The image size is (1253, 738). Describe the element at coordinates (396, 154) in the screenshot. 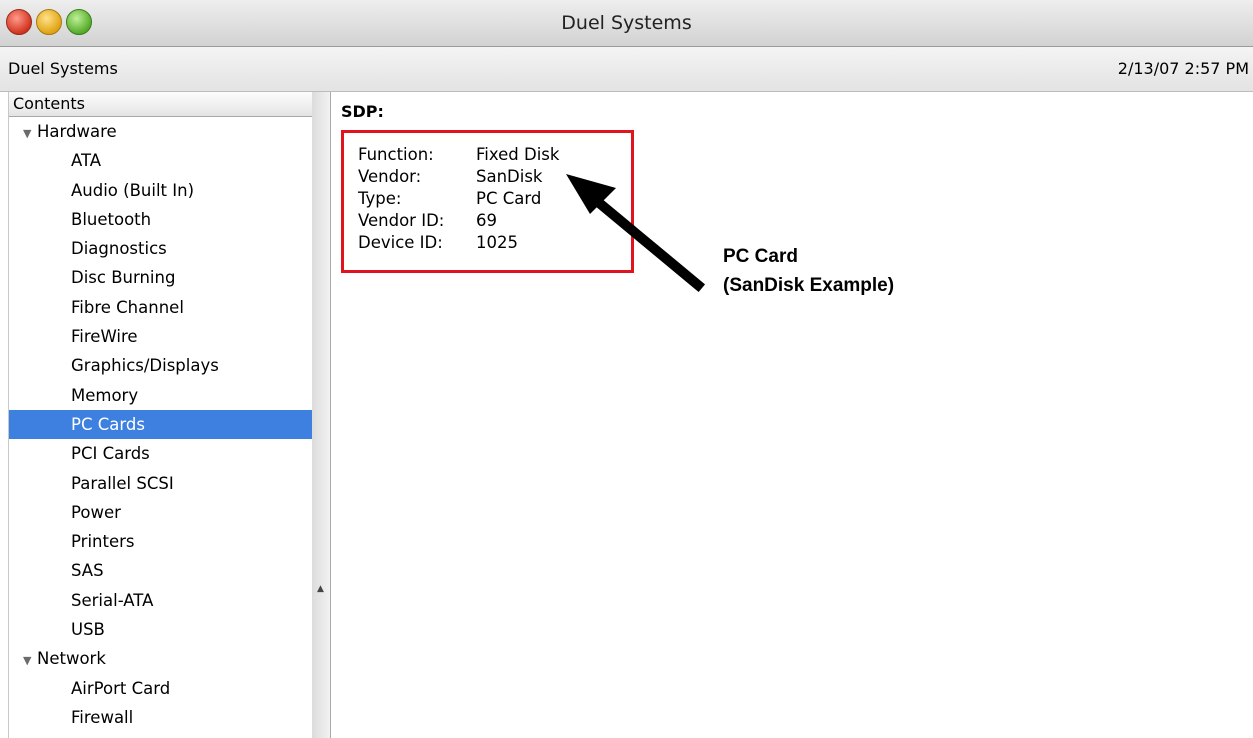

I see `property-key: Function:` at that location.